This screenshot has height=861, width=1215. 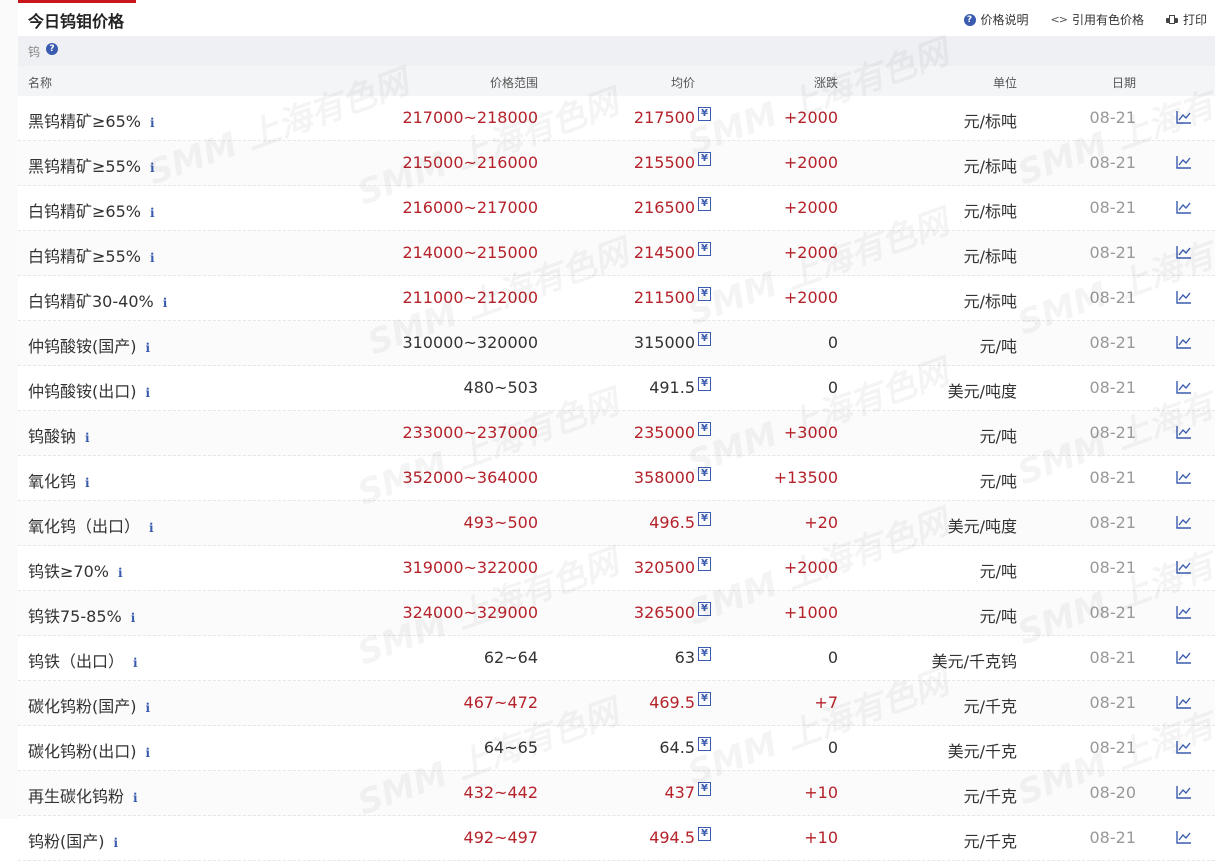 What do you see at coordinates (616, 388) in the screenshot?
I see `table-row: 仲钨酸铵(出口) i 480~503 491.5 ¥0 美元/吨度 08-21` at bounding box center [616, 388].